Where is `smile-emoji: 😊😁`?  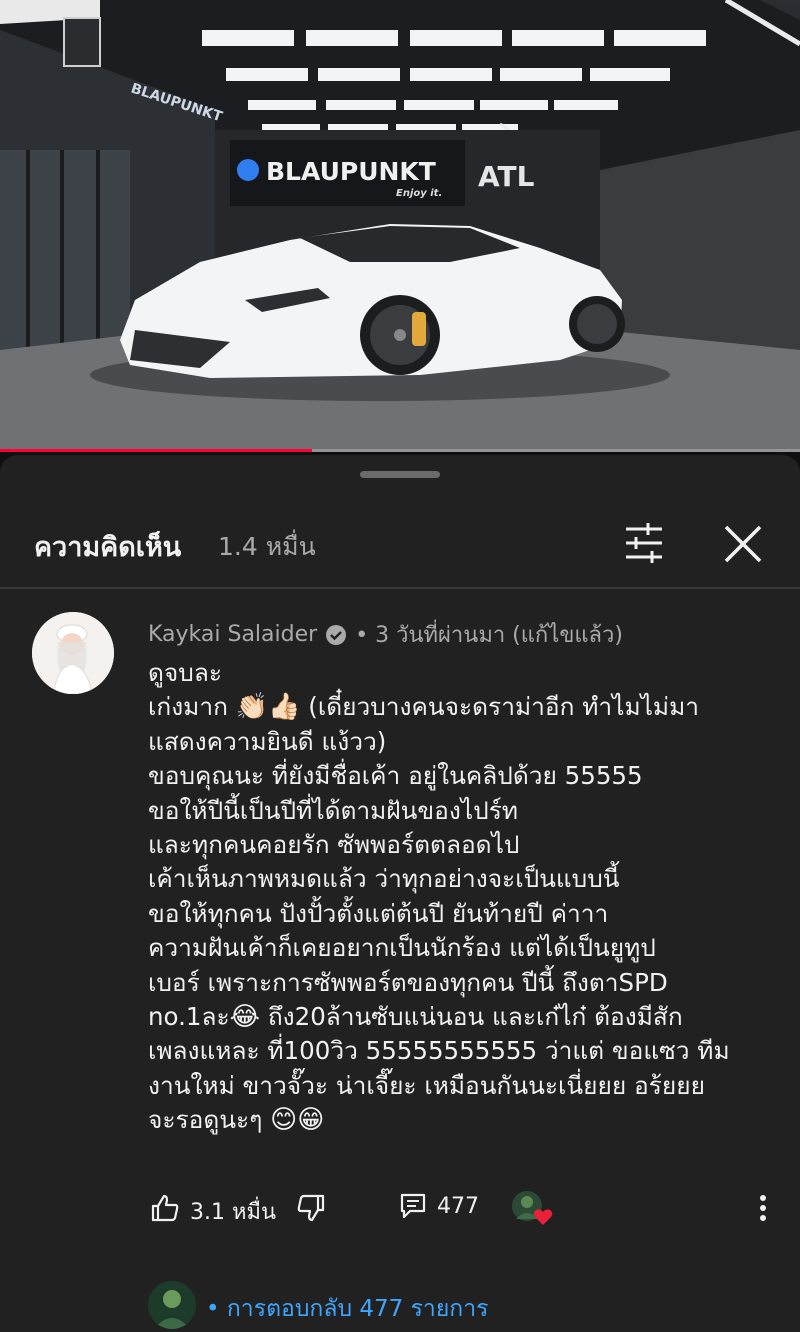 smile-emoji: 😊😁 is located at coordinates (297, 1120).